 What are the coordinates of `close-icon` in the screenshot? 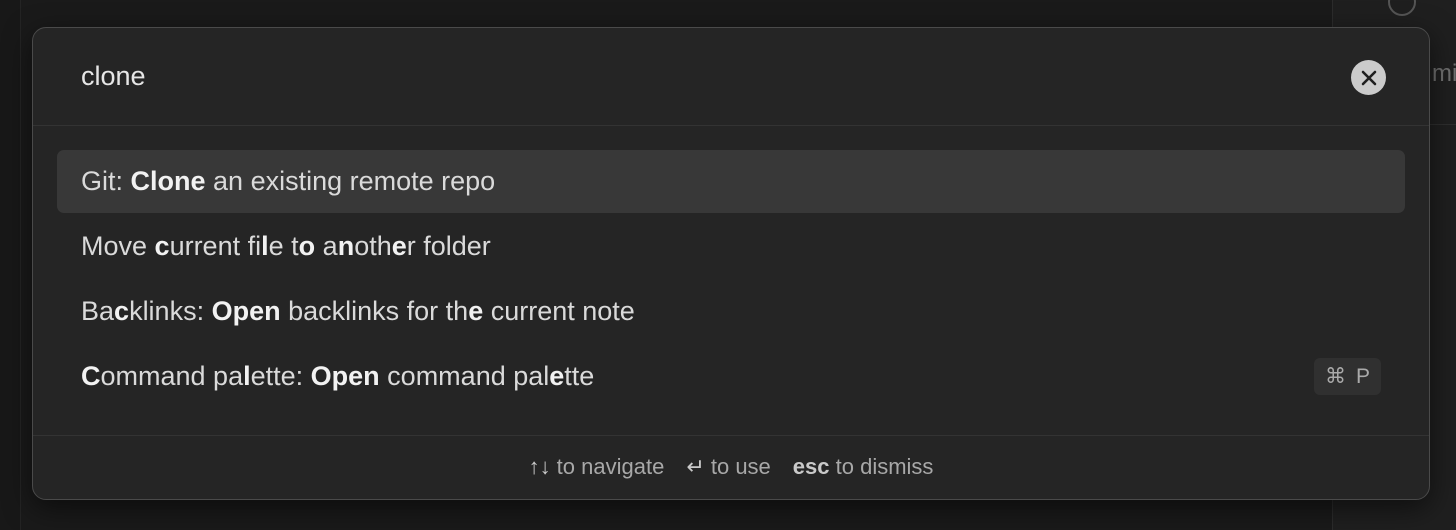 It's located at (1368, 77).